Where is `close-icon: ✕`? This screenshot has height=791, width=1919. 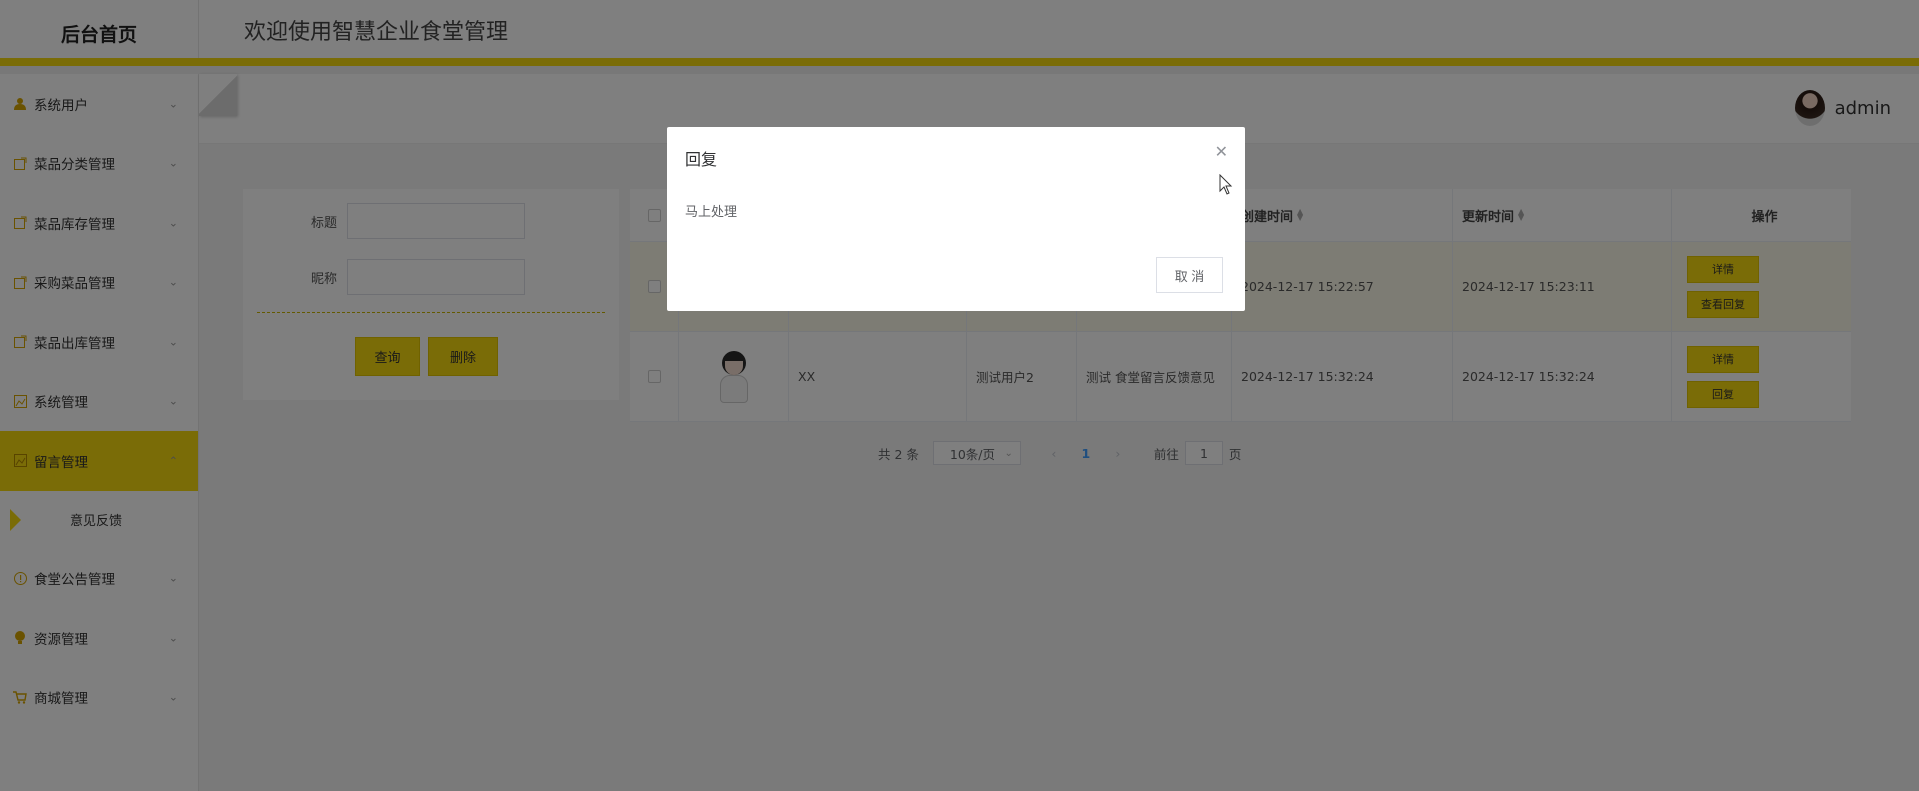 close-icon: ✕ is located at coordinates (1221, 151).